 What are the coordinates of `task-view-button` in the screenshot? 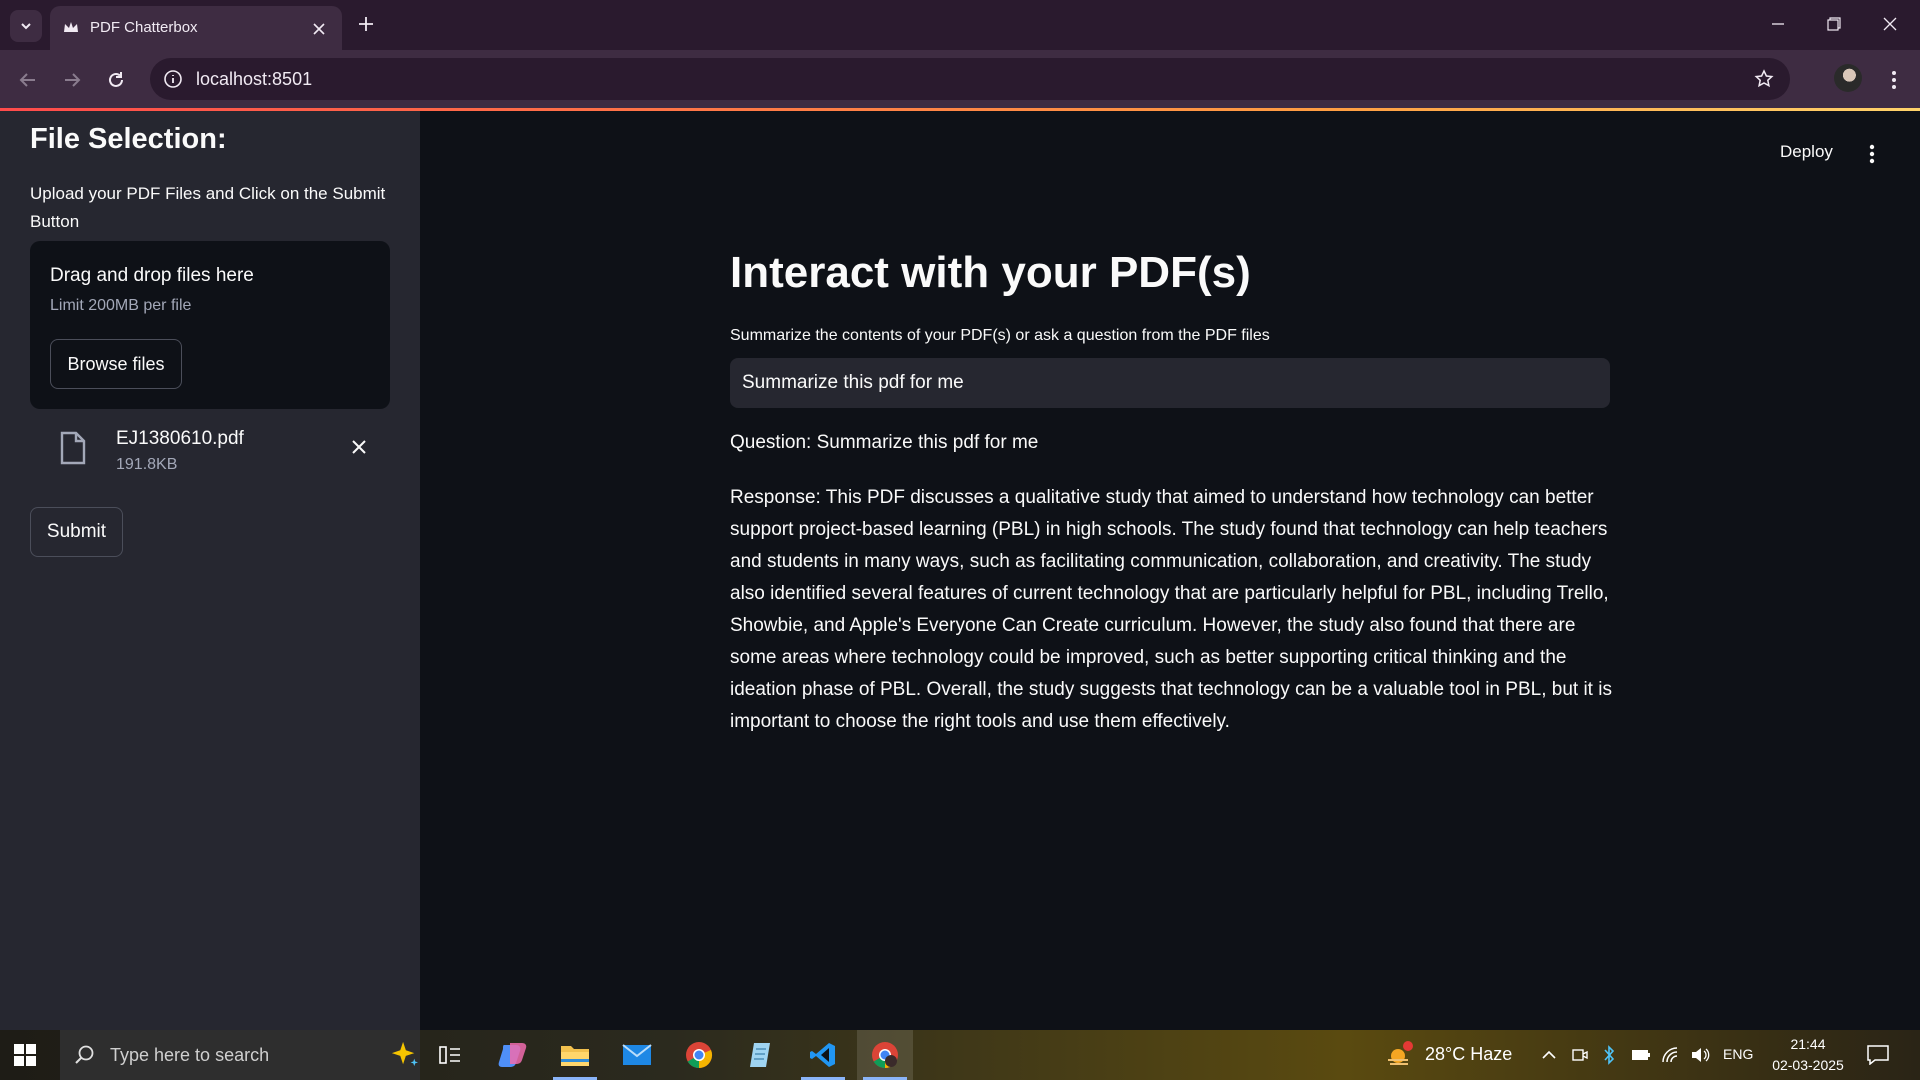 It's located at (450, 1055).